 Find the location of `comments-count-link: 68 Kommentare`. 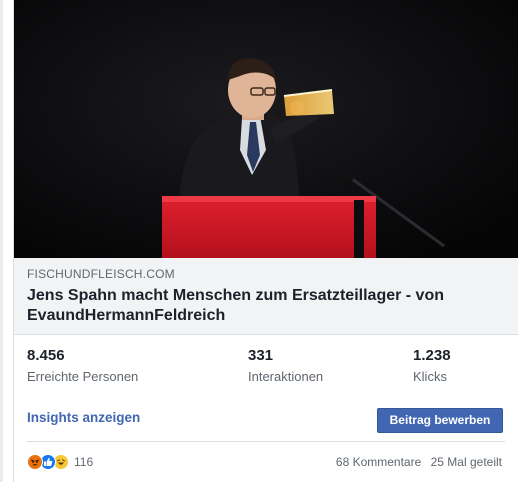

comments-count-link: 68 Kommentare is located at coordinates (378, 462).